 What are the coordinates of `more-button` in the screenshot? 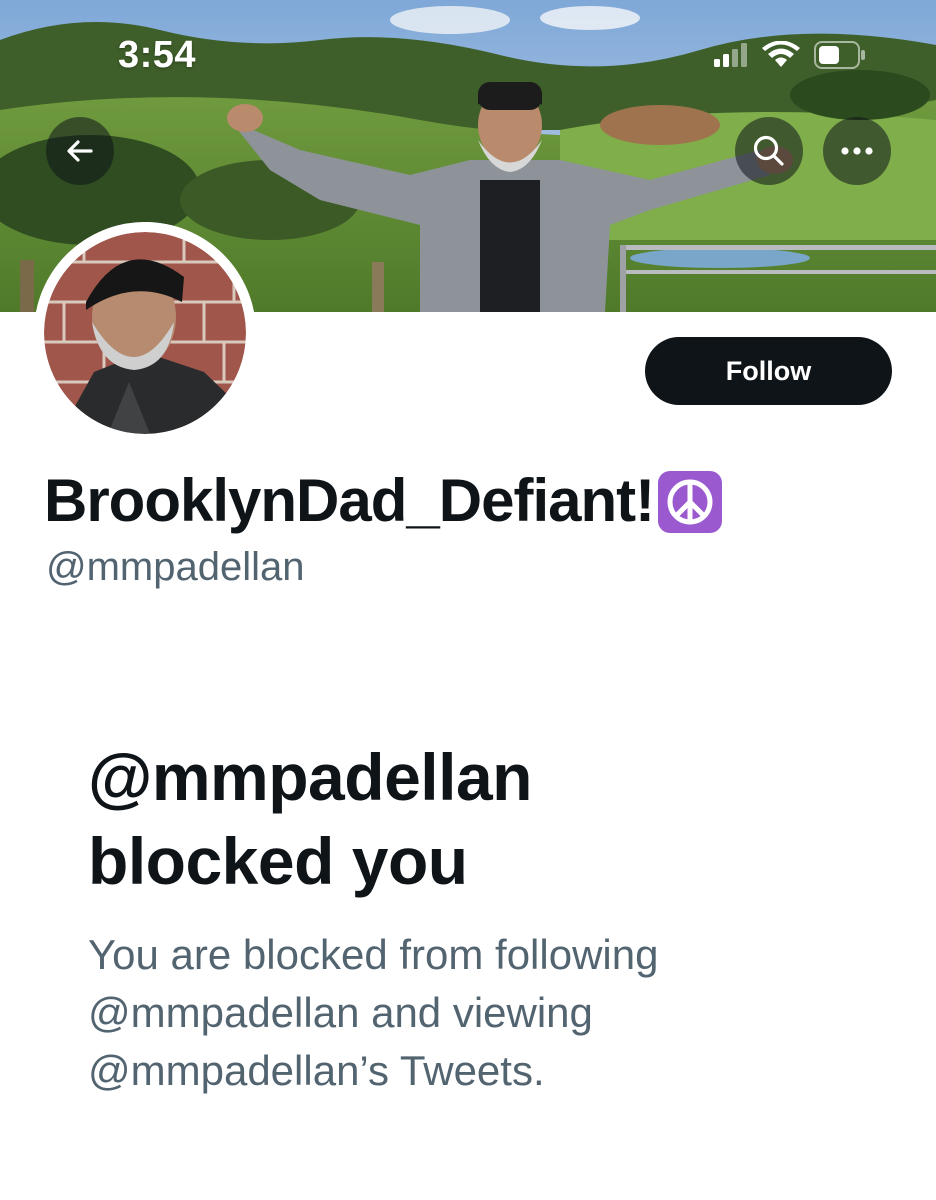 It's located at (857, 151).